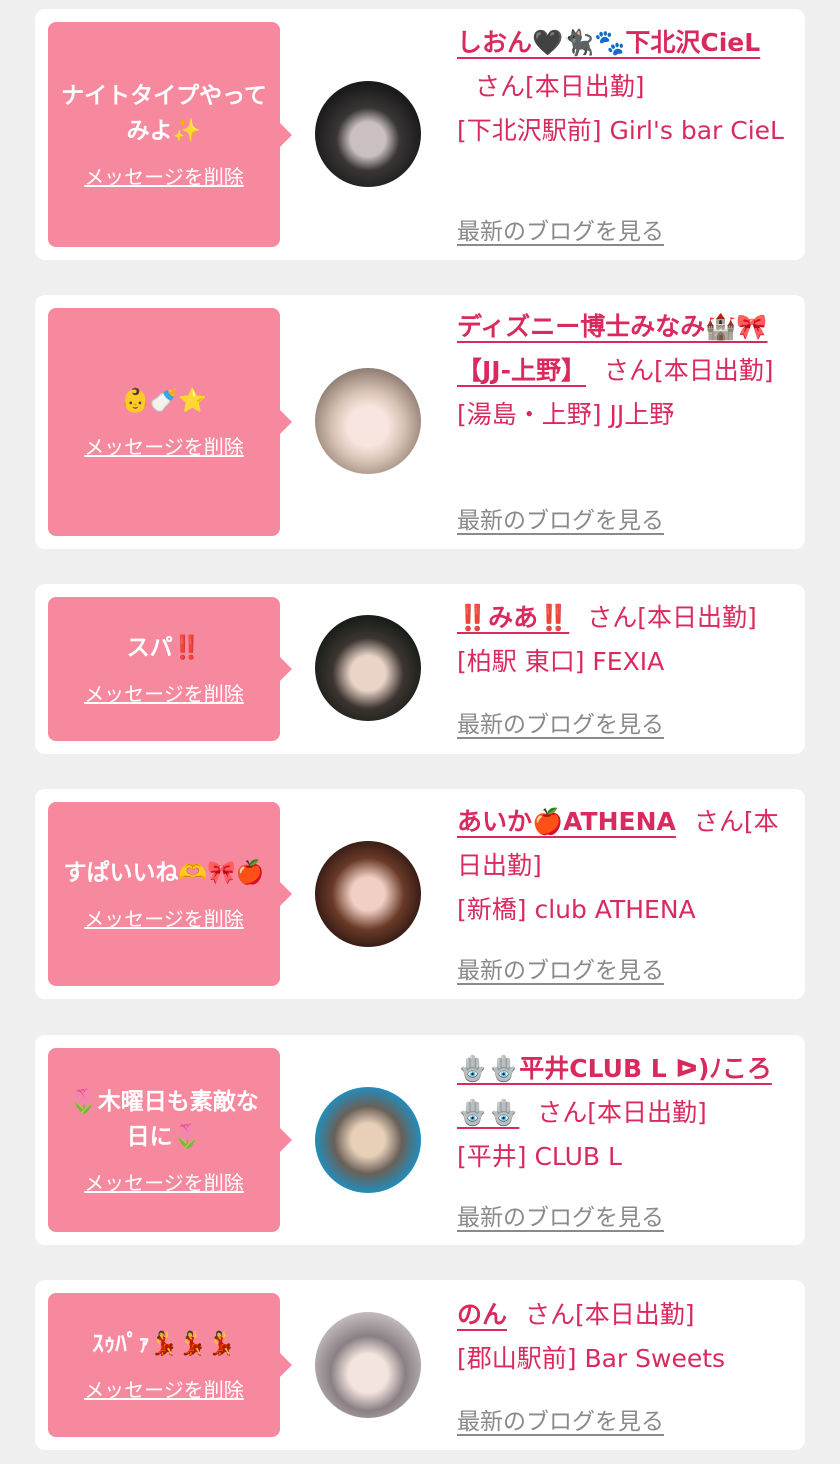 The height and width of the screenshot is (1464, 840). Describe the element at coordinates (513, 617) in the screenshot. I see `cast-name-link: ‼️みあ‼️` at that location.